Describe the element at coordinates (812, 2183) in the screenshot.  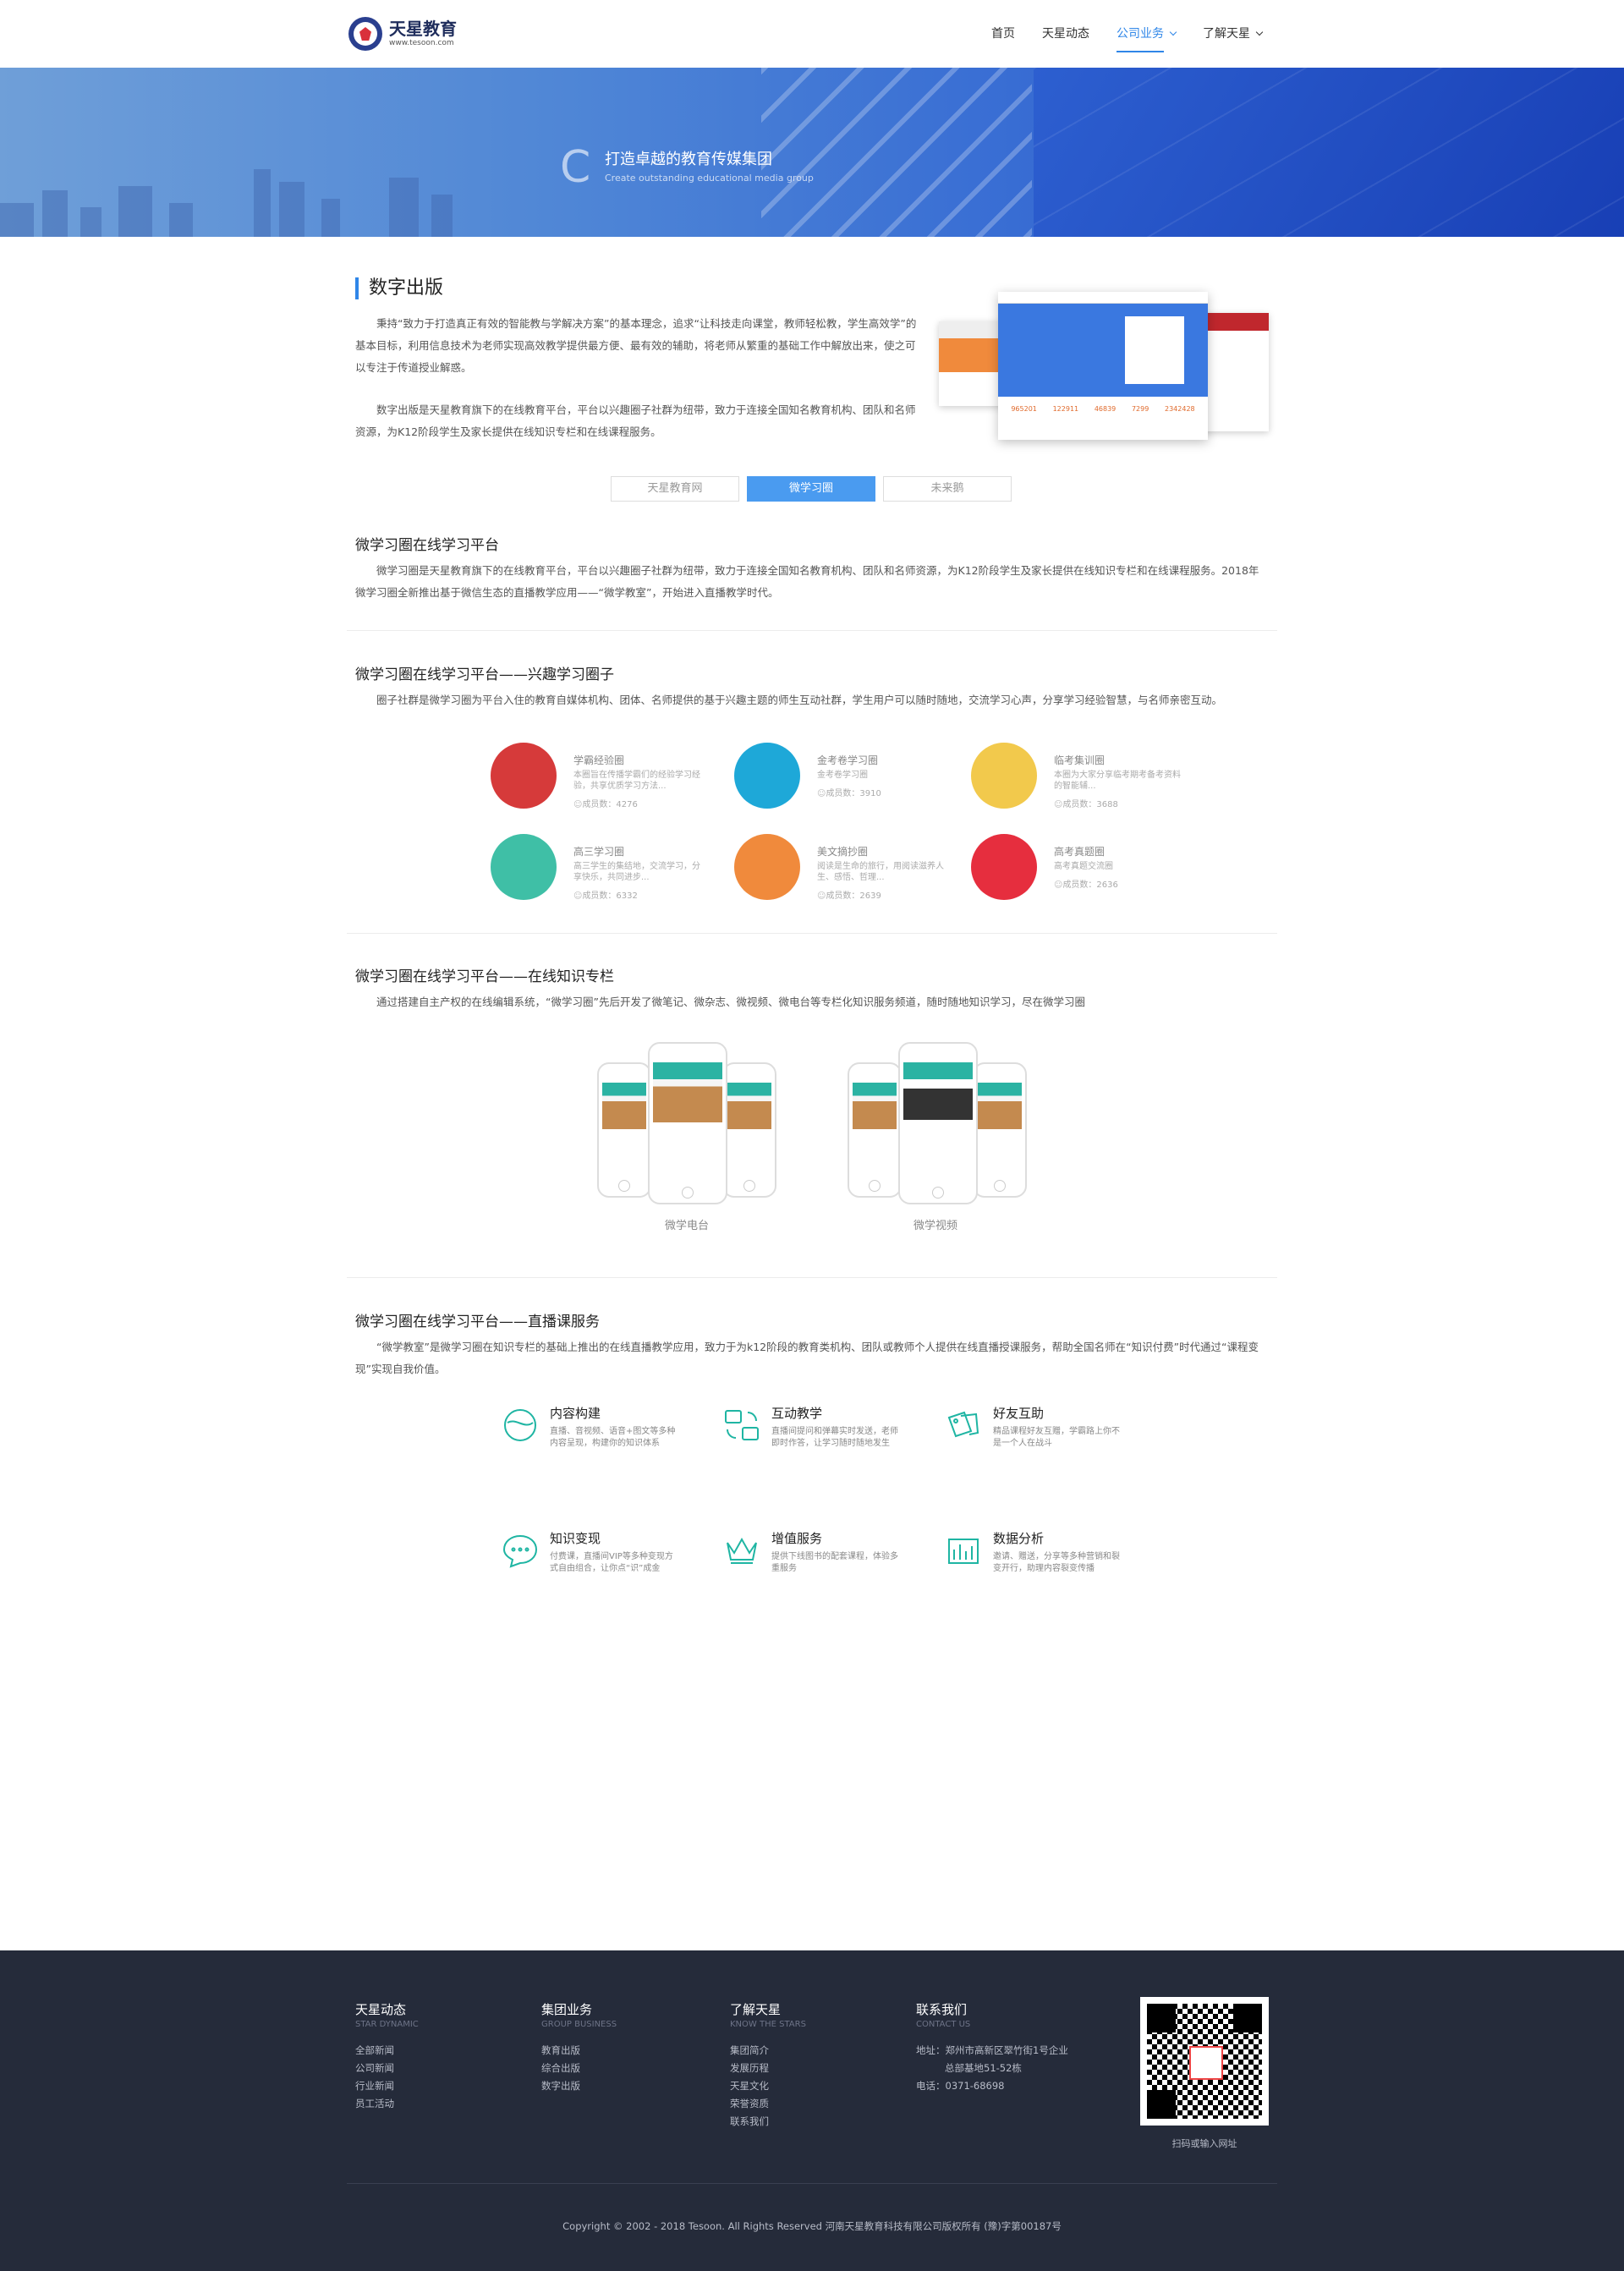
I see `footer-divider` at that location.